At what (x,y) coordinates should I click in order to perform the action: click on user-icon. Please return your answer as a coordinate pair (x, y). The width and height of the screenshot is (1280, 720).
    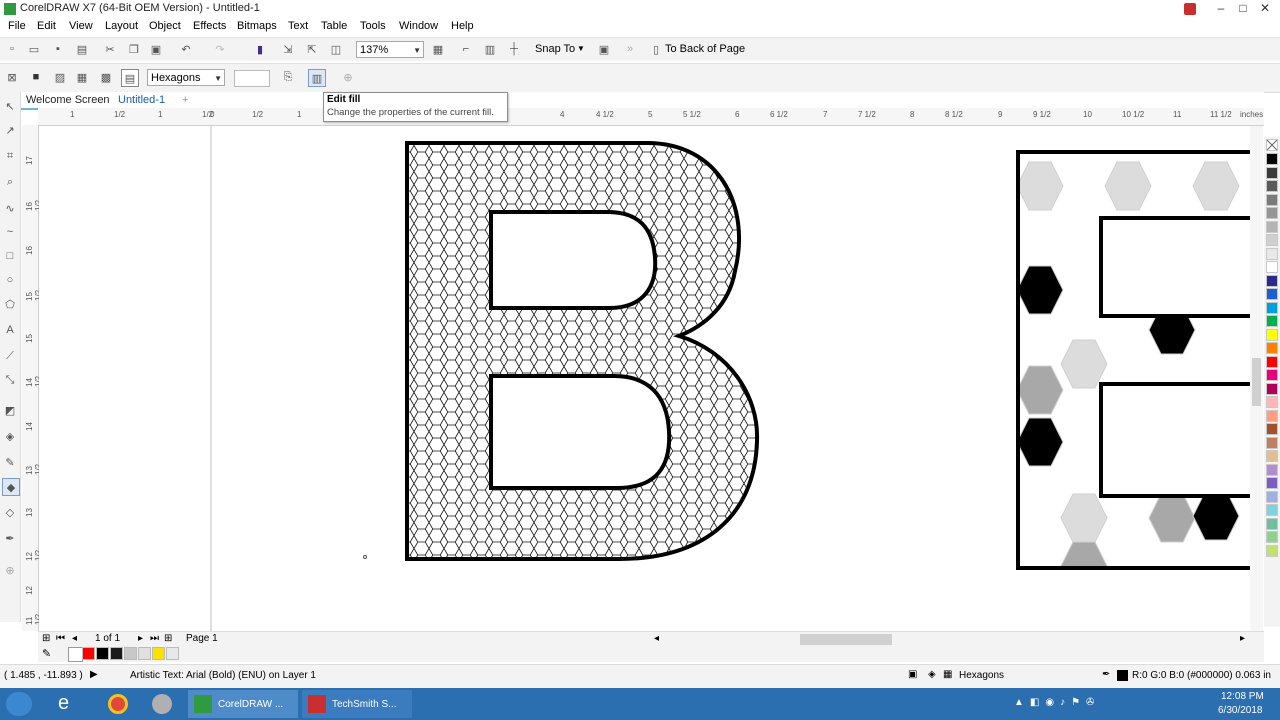
    Looking at the image, I should click on (1190, 9).